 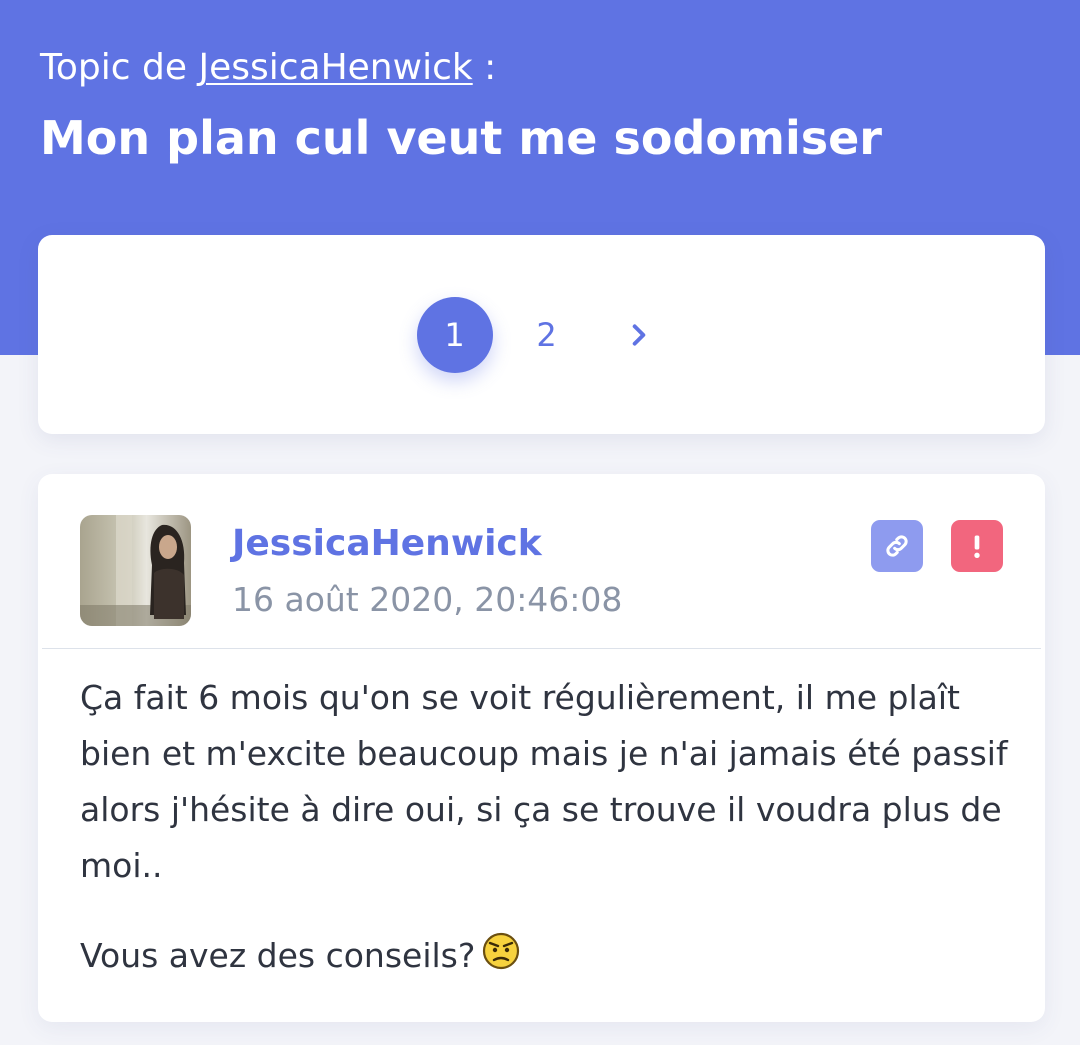 I want to click on next-page-button, so click(x=639, y=335).